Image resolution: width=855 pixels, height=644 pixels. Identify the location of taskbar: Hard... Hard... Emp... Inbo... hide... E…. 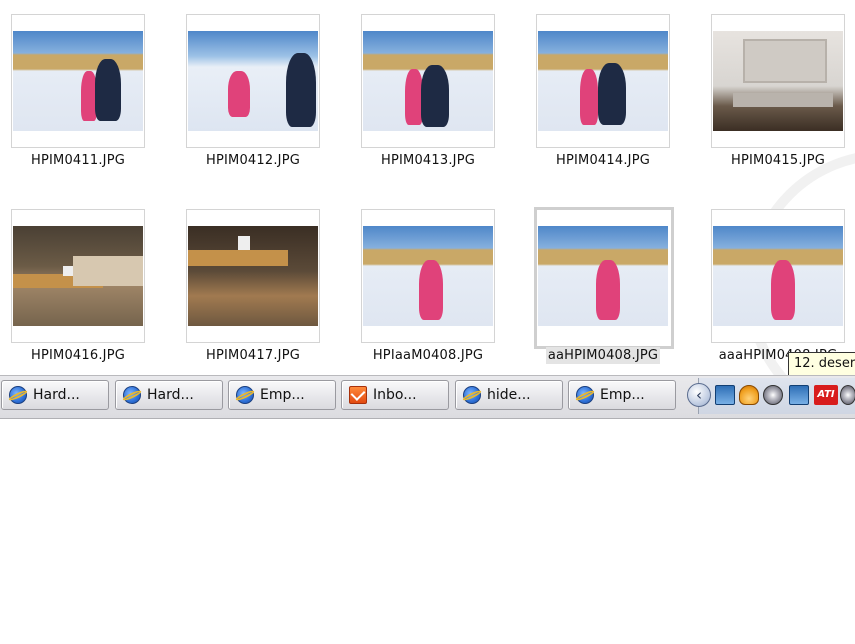
(427, 397).